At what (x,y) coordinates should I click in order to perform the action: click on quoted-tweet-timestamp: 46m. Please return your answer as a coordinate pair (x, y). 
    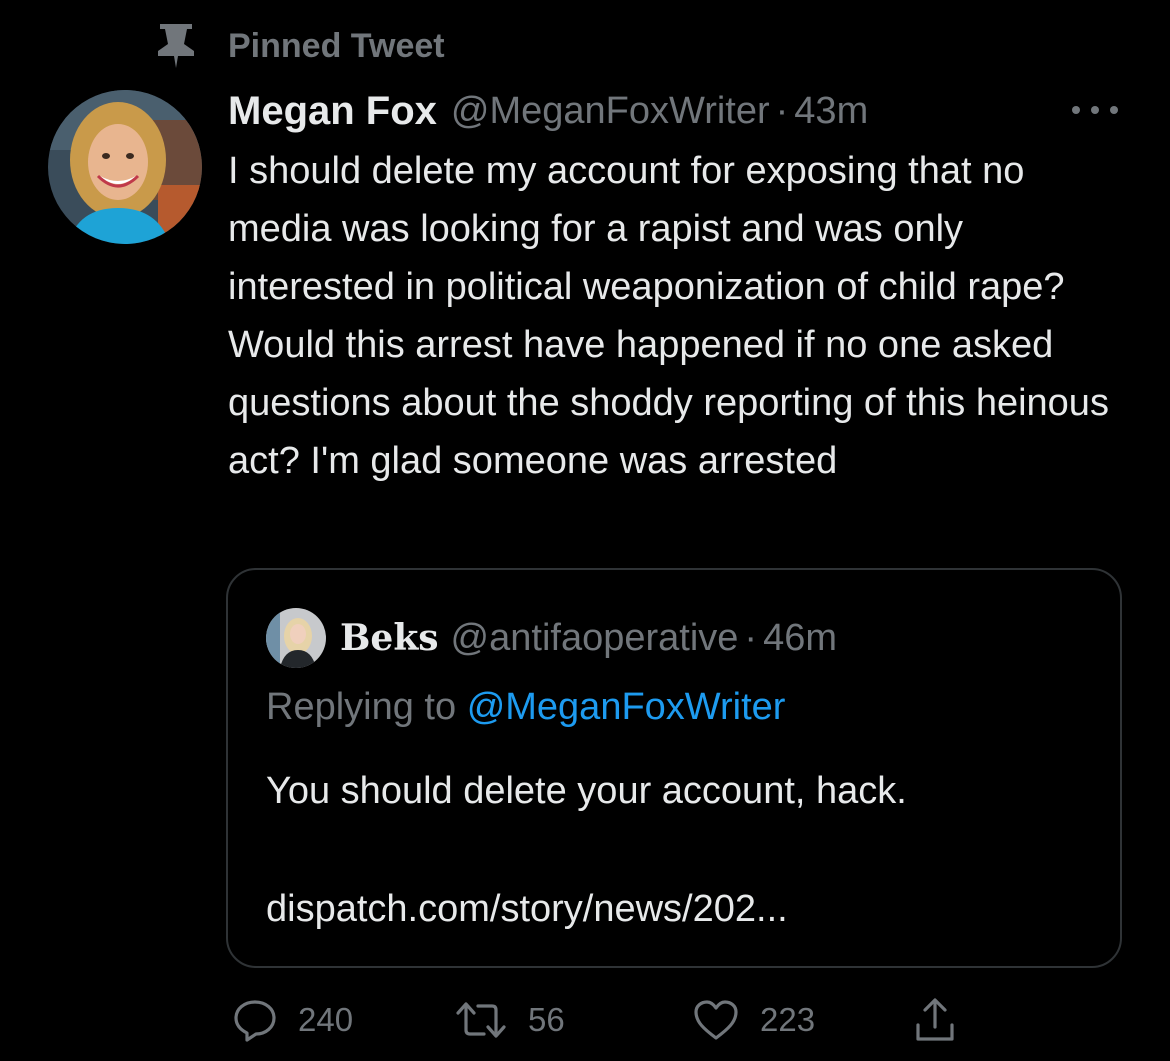
    Looking at the image, I should click on (800, 637).